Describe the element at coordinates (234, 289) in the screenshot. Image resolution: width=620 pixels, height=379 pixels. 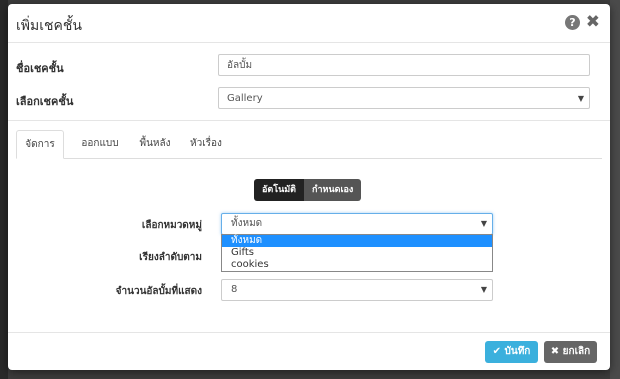
I see `album-count-value: 8` at that location.